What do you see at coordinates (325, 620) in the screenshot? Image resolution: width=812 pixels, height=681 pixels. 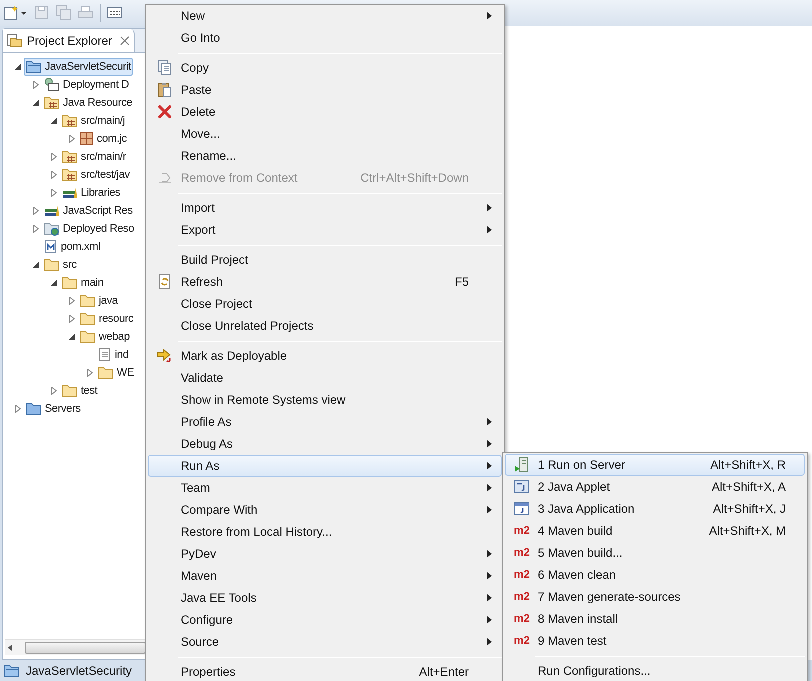 I see `menu-item: Configure` at bounding box center [325, 620].